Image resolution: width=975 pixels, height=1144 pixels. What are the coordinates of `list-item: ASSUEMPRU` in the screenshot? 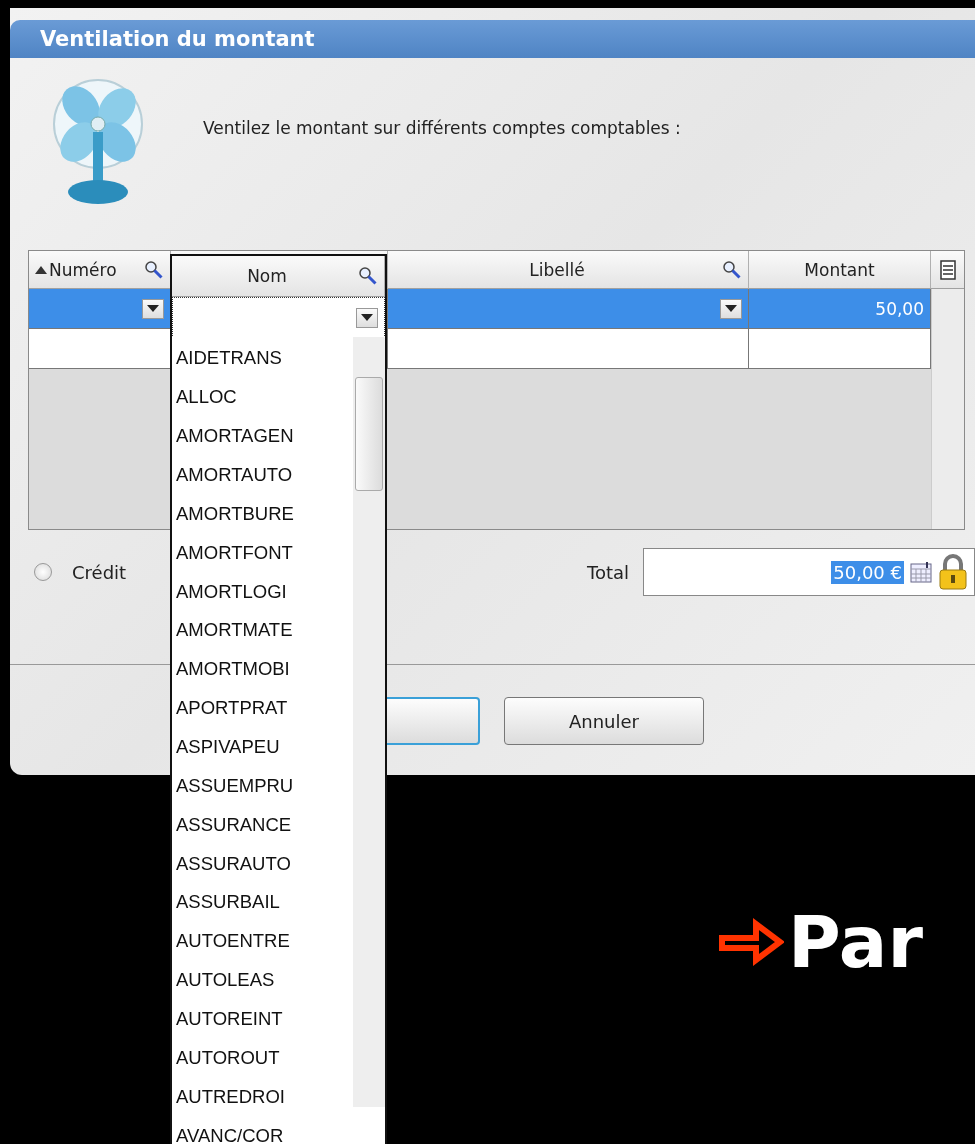 It's located at (262, 786).